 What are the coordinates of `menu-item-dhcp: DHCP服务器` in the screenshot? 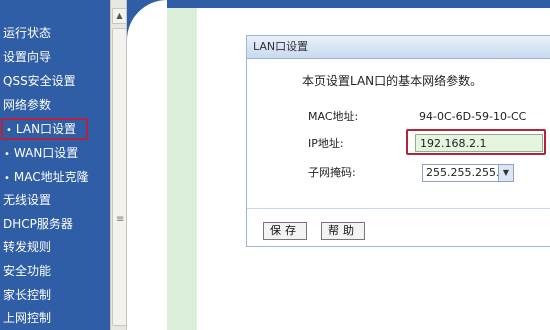 It's located at (38, 224).